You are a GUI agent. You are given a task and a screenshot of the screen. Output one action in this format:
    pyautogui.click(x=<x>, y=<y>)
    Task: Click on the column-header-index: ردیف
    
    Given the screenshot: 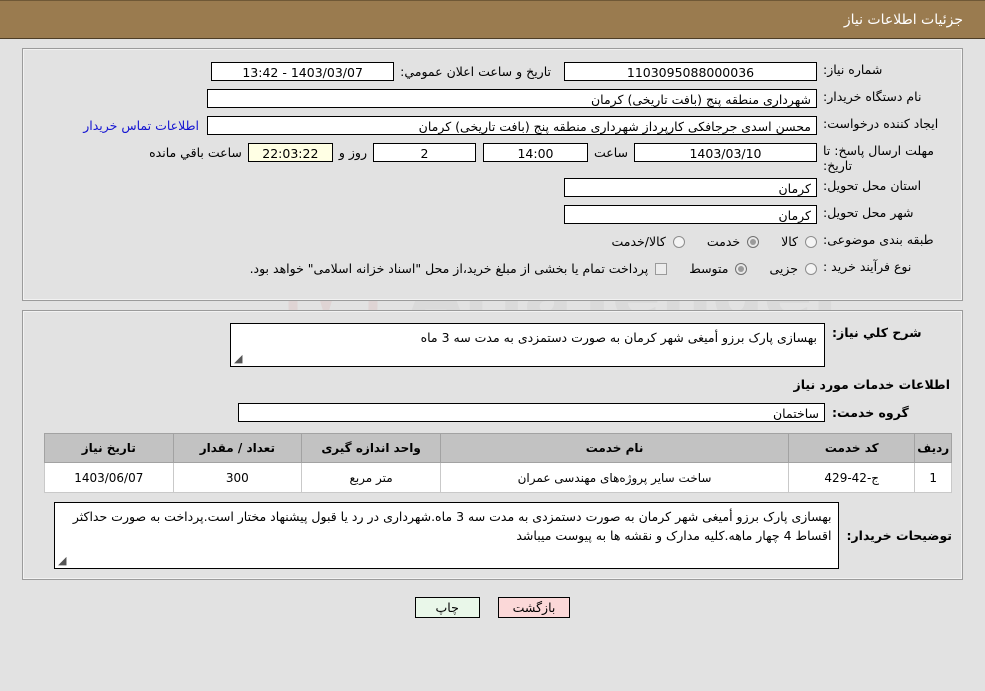 What is the action you would take?
    pyautogui.click(x=933, y=448)
    